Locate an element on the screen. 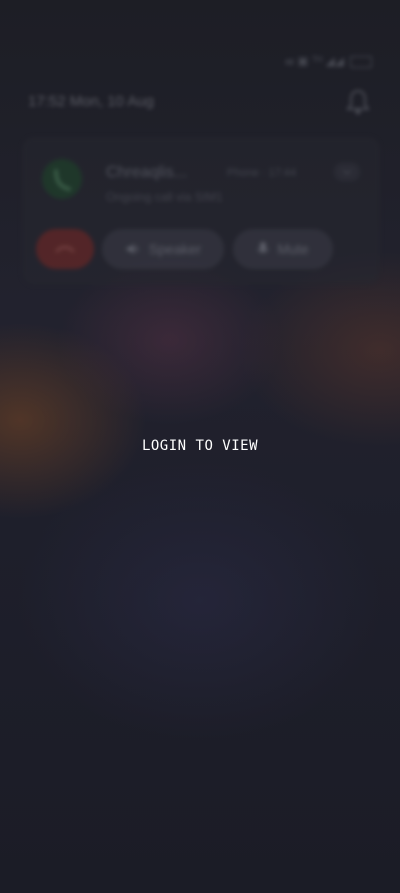  call-app-time: Phone · 17:44 is located at coordinates (262, 173).